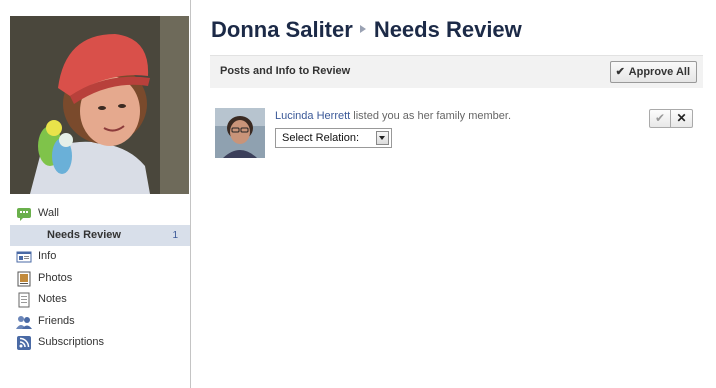 This screenshot has height=388, width=716. What do you see at coordinates (447, 29) in the screenshot?
I see `page-title: Needs Review` at bounding box center [447, 29].